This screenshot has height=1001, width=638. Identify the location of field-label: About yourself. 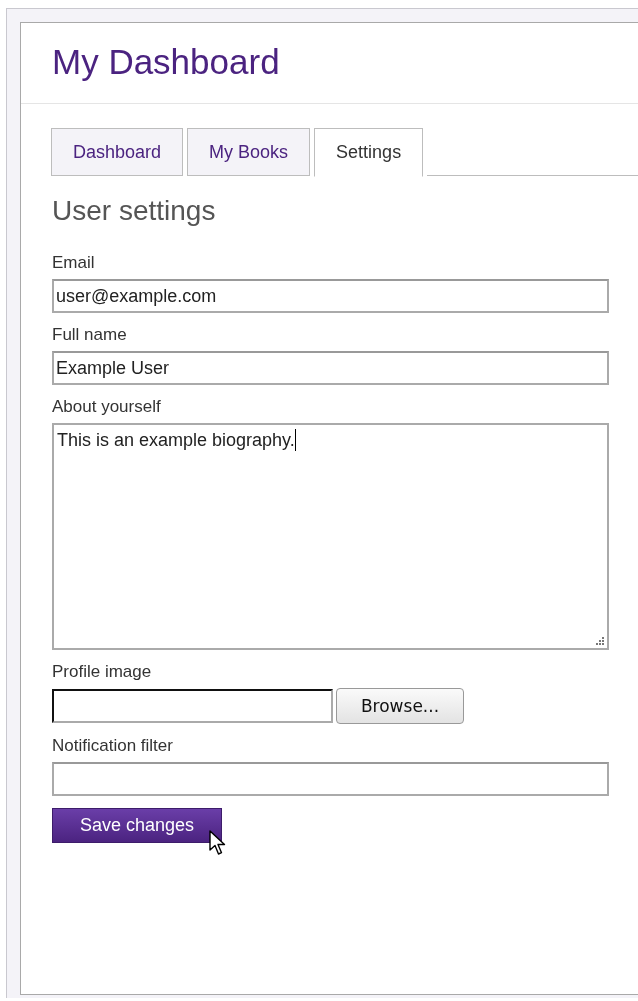
(107, 407).